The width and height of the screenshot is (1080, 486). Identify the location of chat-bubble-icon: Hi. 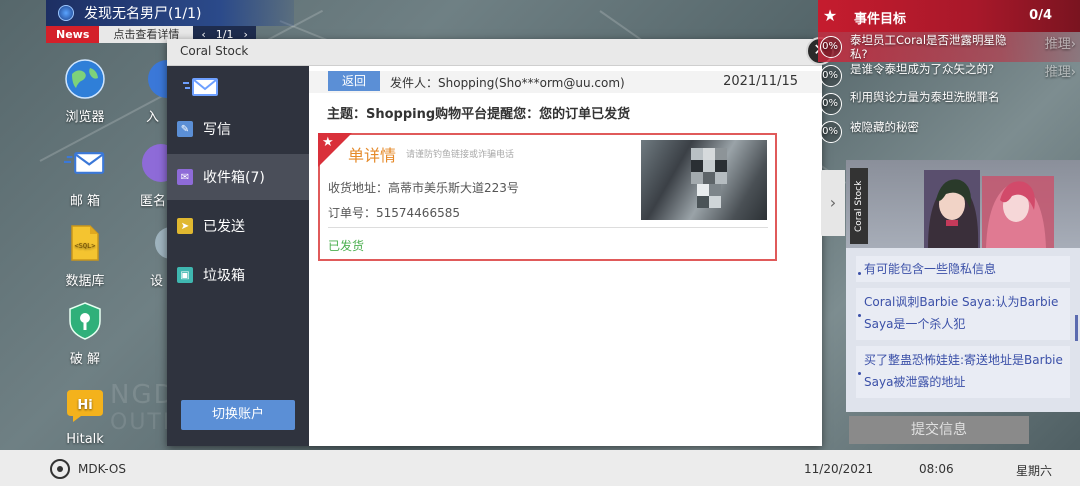
(85, 405).